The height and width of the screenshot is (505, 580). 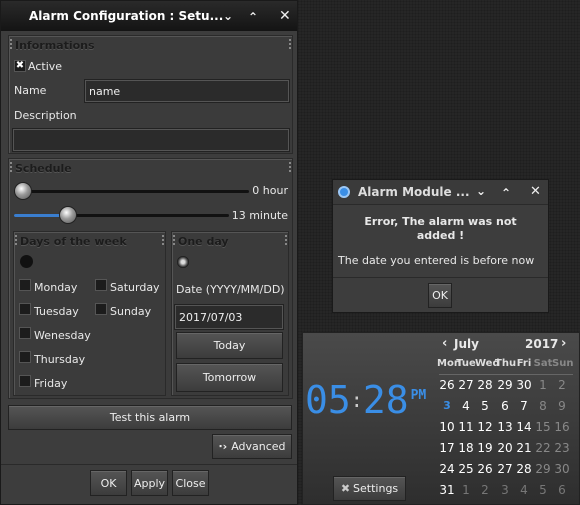 What do you see at coordinates (524, 448) in the screenshot?
I see `calendar-day: 21` at bounding box center [524, 448].